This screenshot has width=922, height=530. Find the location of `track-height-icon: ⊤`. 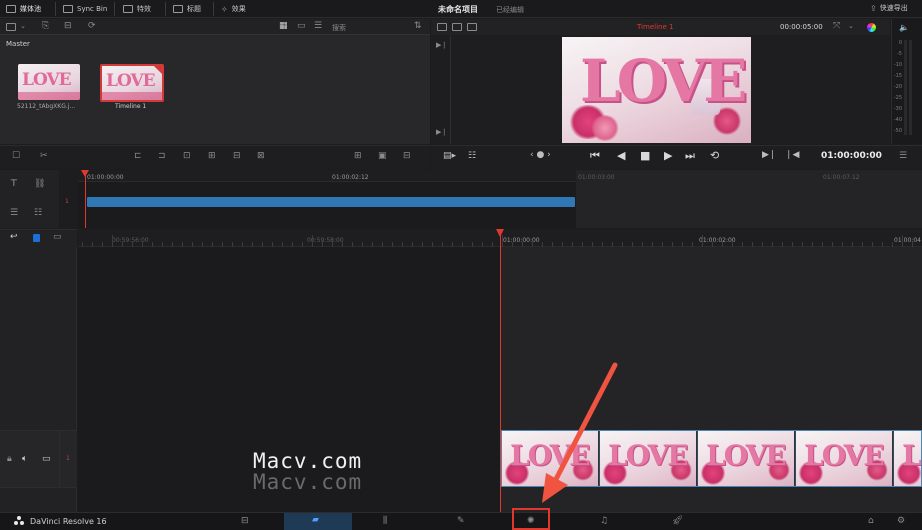

track-height-icon: ⊤ is located at coordinates (14, 184).